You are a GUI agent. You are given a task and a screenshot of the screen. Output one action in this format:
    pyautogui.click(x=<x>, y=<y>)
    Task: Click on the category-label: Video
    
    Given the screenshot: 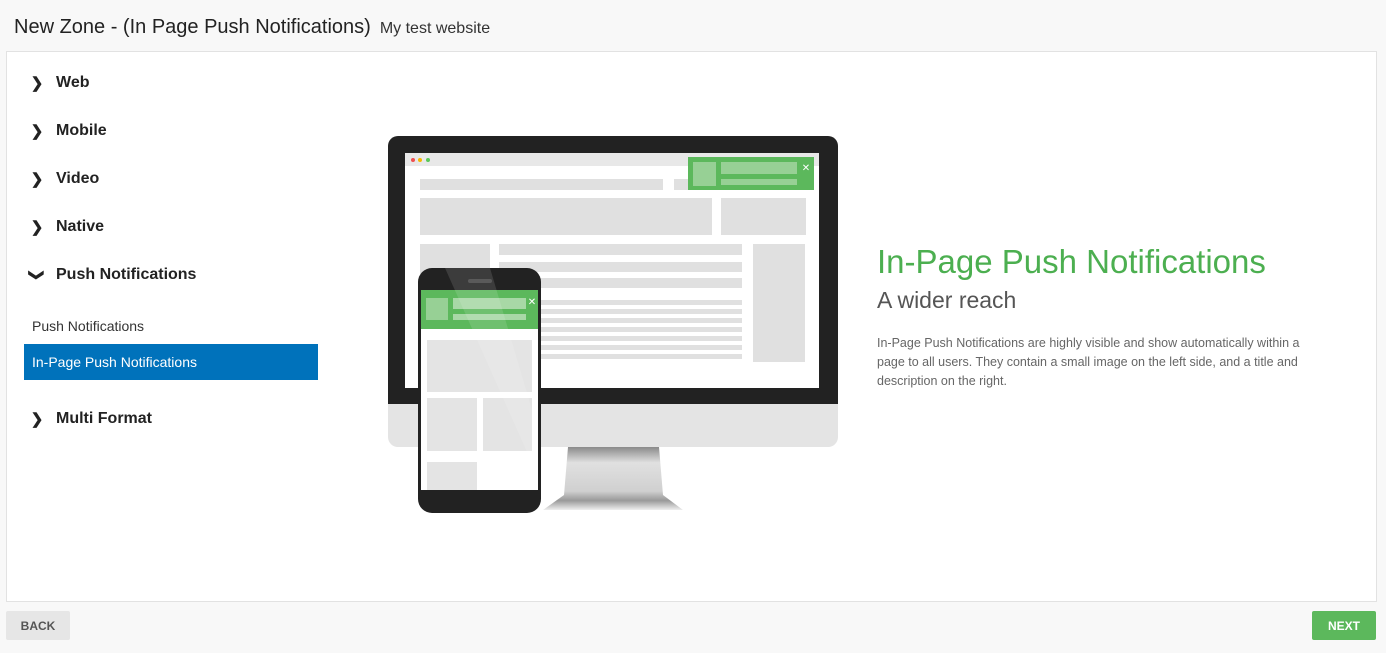 What is the action you would take?
    pyautogui.click(x=78, y=178)
    